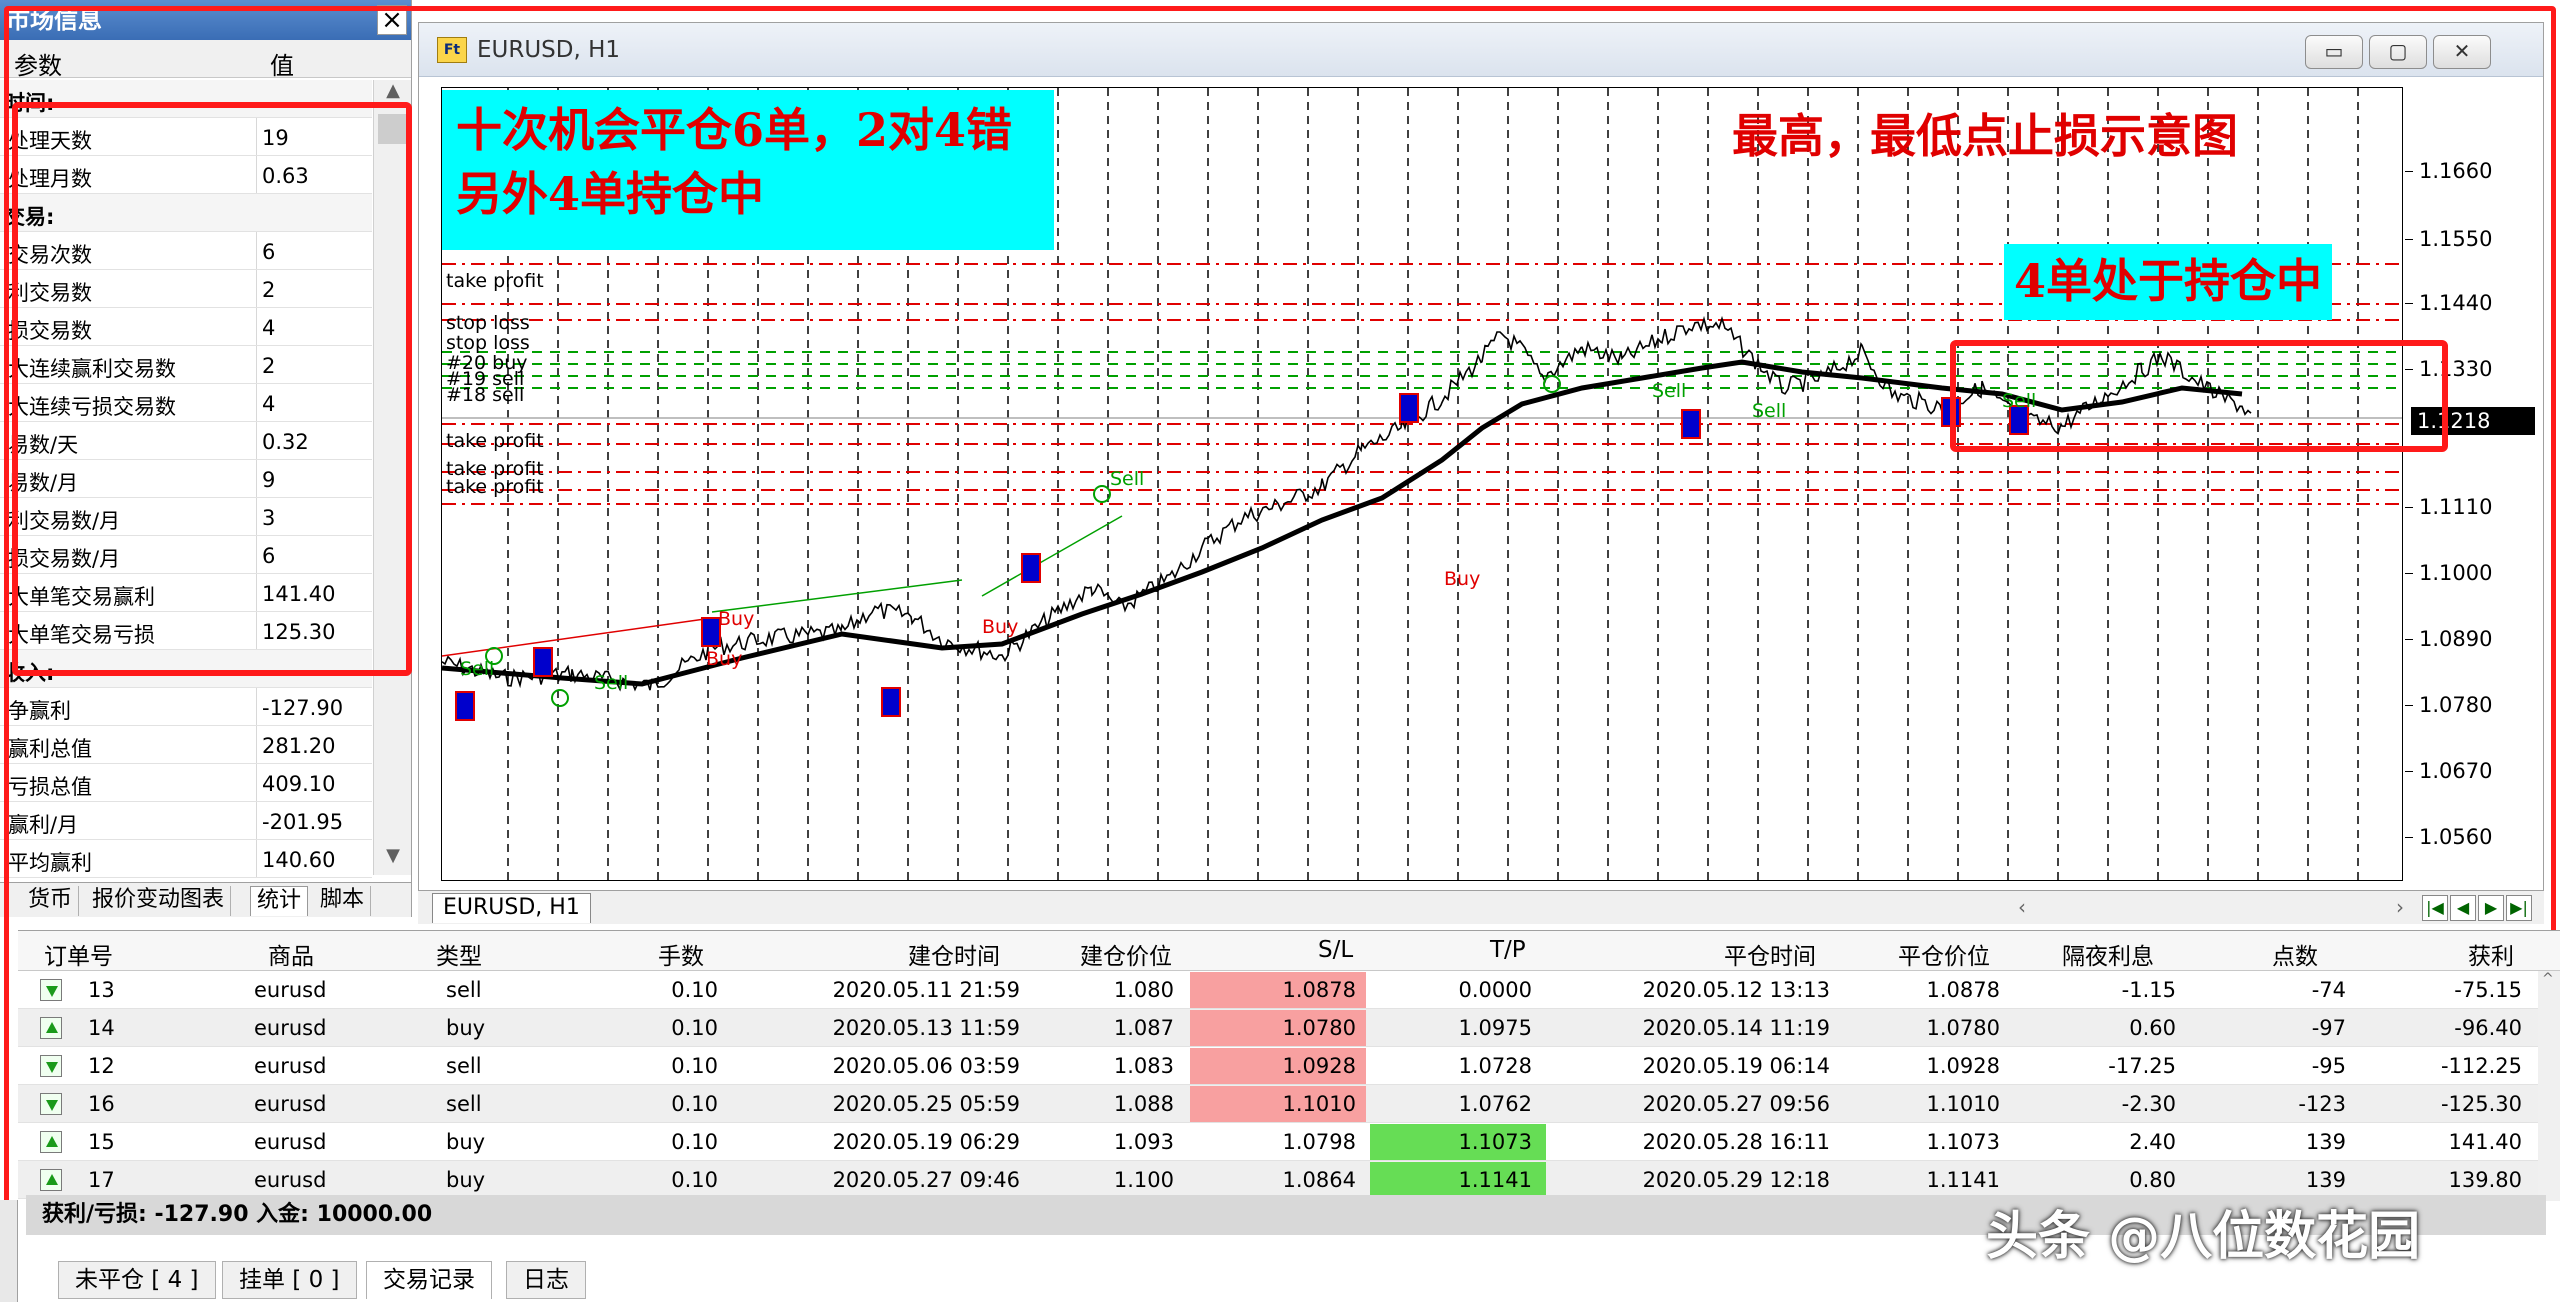 The image size is (2560, 1302). Describe the element at coordinates (429, 1280) in the screenshot. I see `tab-trade-history: 交易记录` at that location.